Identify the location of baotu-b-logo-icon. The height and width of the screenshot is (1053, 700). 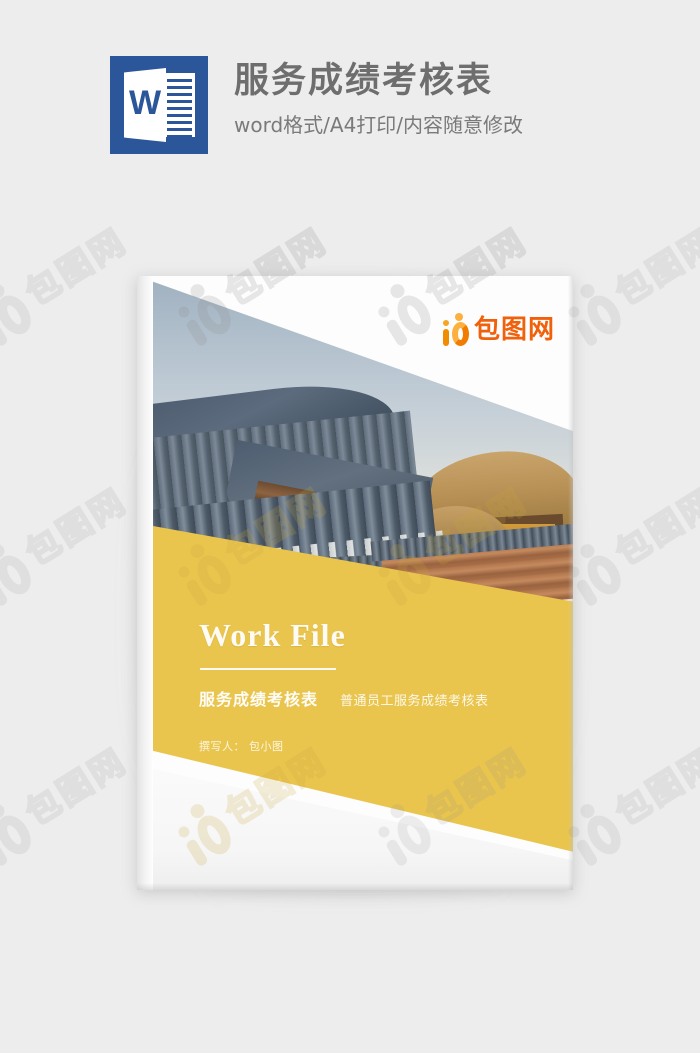
(455, 330).